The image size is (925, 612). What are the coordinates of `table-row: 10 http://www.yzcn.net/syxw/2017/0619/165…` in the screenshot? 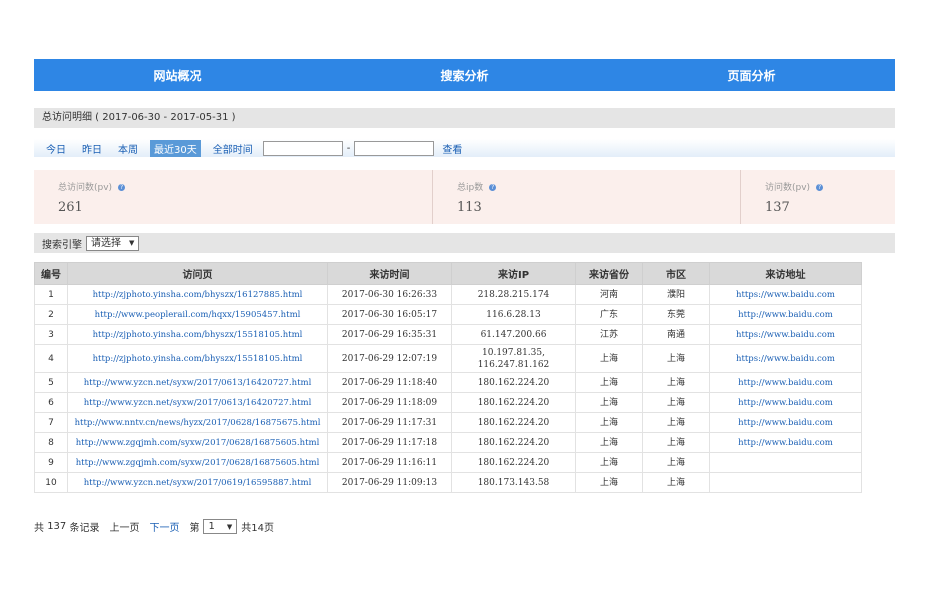 It's located at (448, 482).